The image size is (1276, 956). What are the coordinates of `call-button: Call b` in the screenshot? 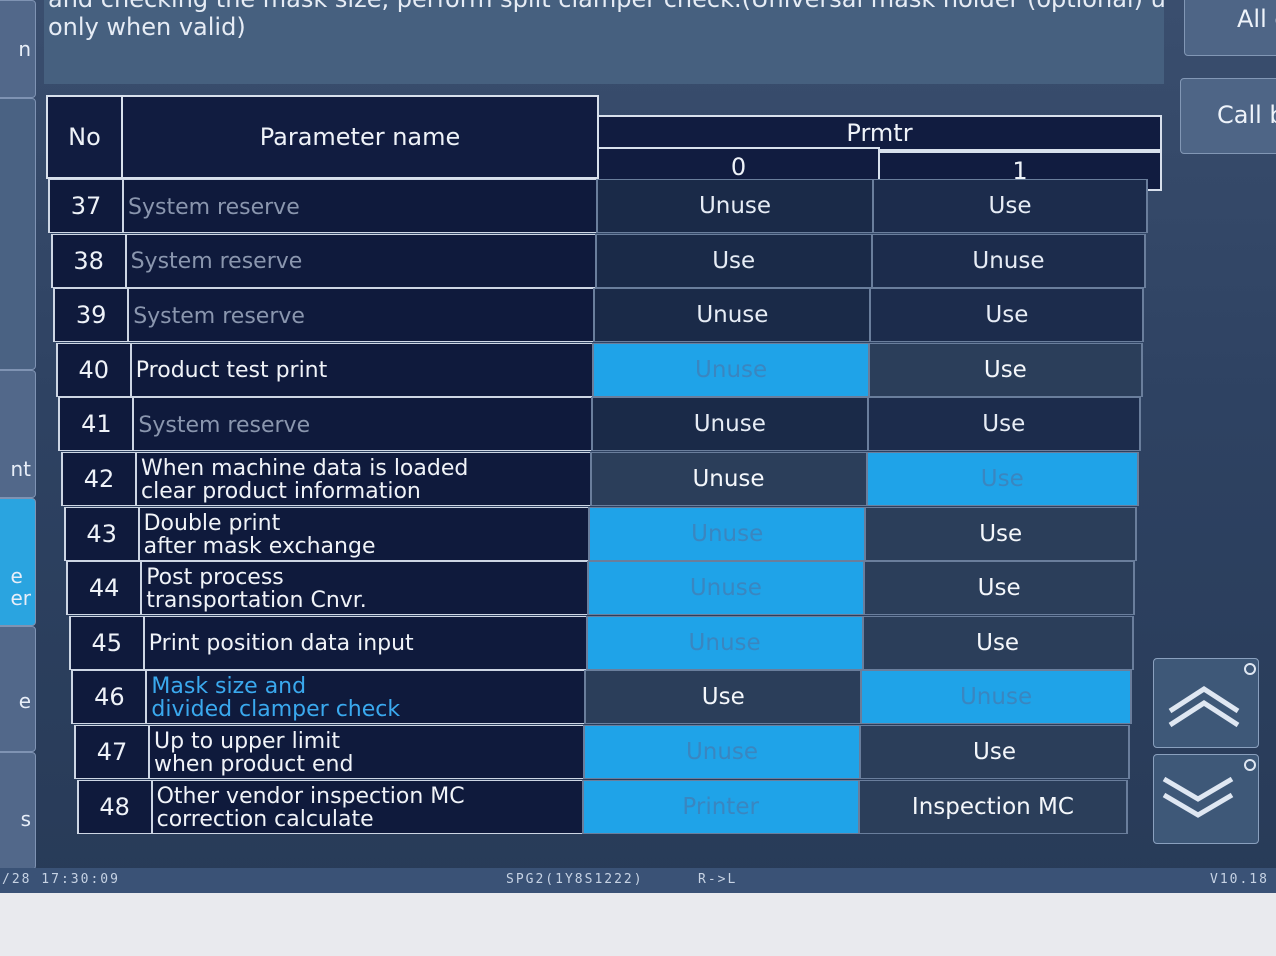 It's located at (1228, 116).